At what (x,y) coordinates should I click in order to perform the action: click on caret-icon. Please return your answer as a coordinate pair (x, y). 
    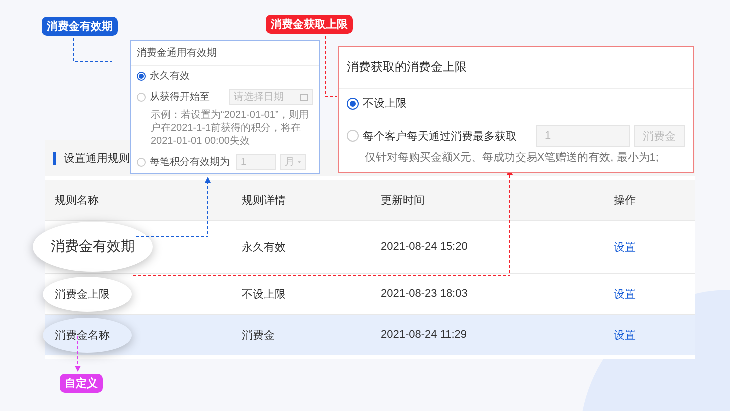
    Looking at the image, I should click on (299, 162).